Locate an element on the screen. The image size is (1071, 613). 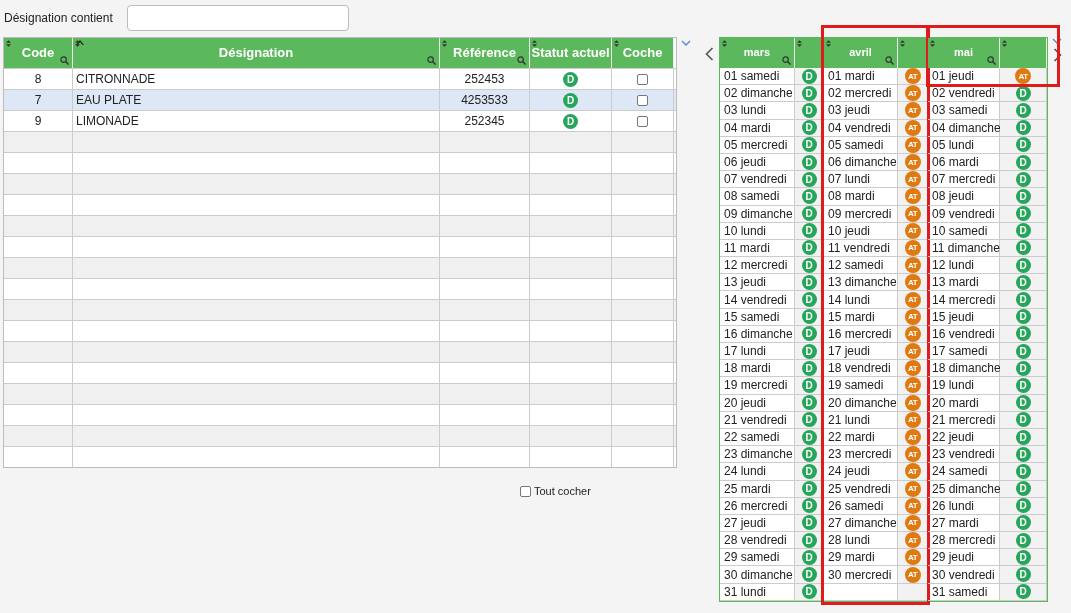
filter-label: Désignation contient is located at coordinates (58, 18).